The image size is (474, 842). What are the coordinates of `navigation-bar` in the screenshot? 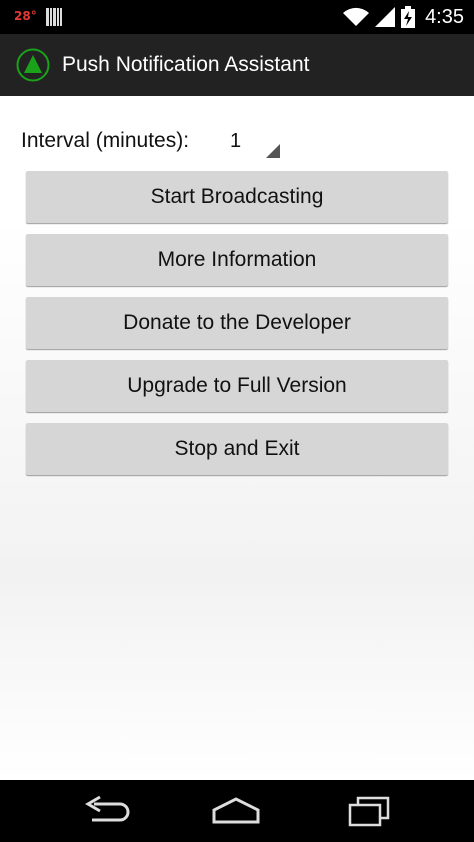 It's located at (237, 811).